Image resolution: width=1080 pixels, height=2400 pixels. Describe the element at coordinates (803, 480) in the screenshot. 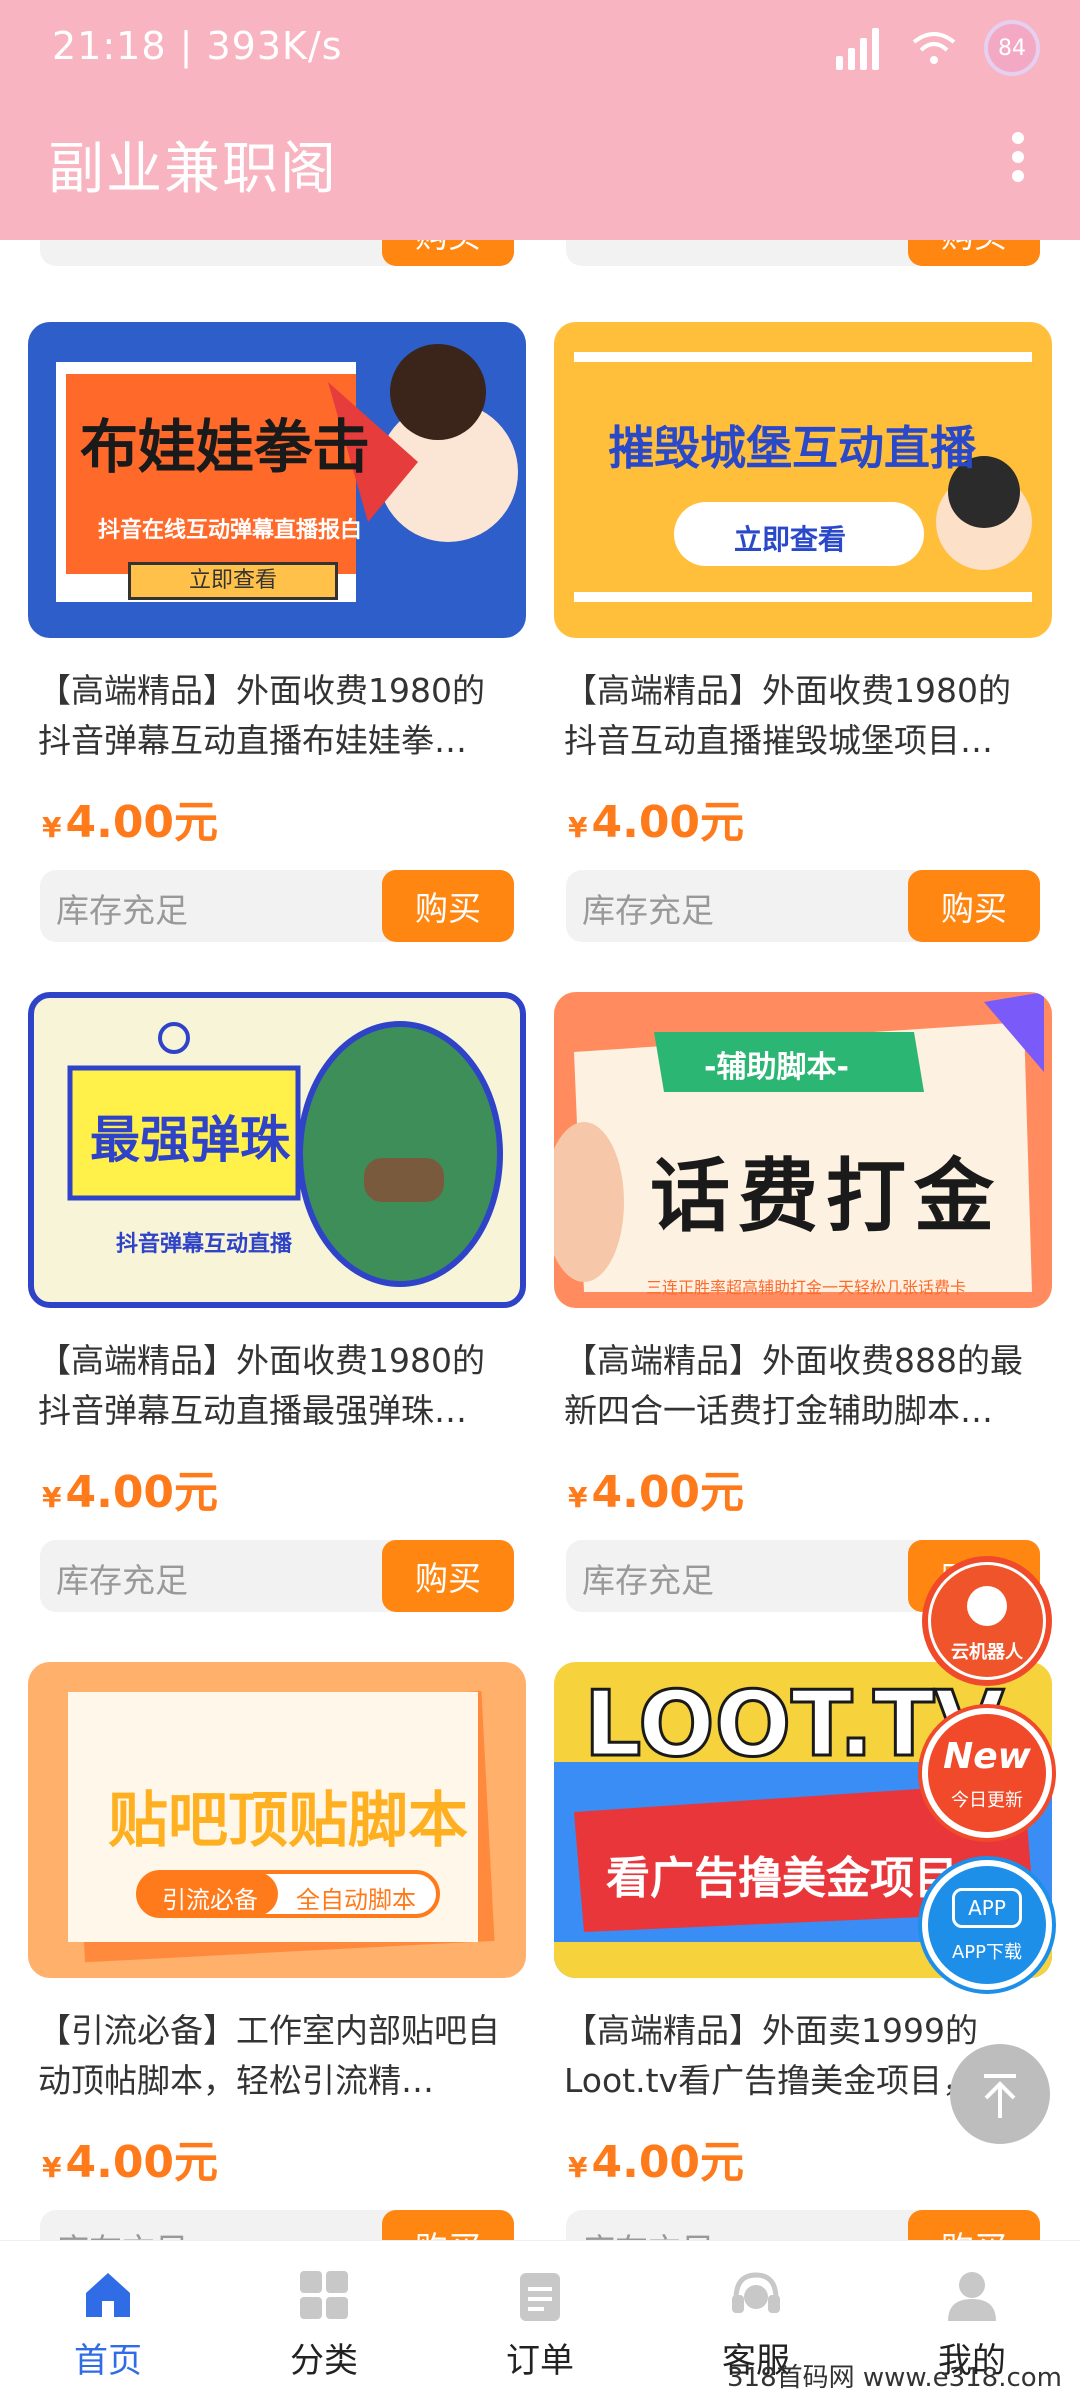

I see `product-image: 摧毁城堡互动直播 立即查看` at that location.